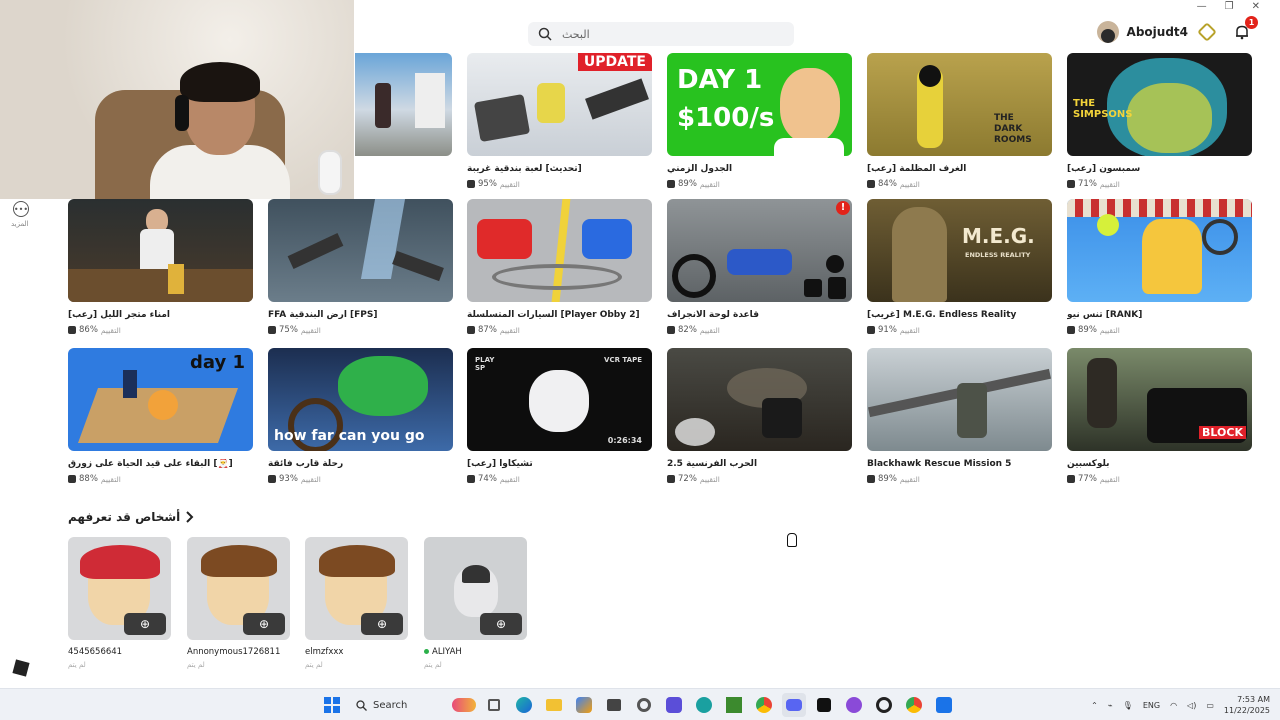 This screenshot has height=720, width=1280. Describe the element at coordinates (559, 169) in the screenshot. I see `game-title: [تحديث] لعبة بندقية غريبة` at that location.